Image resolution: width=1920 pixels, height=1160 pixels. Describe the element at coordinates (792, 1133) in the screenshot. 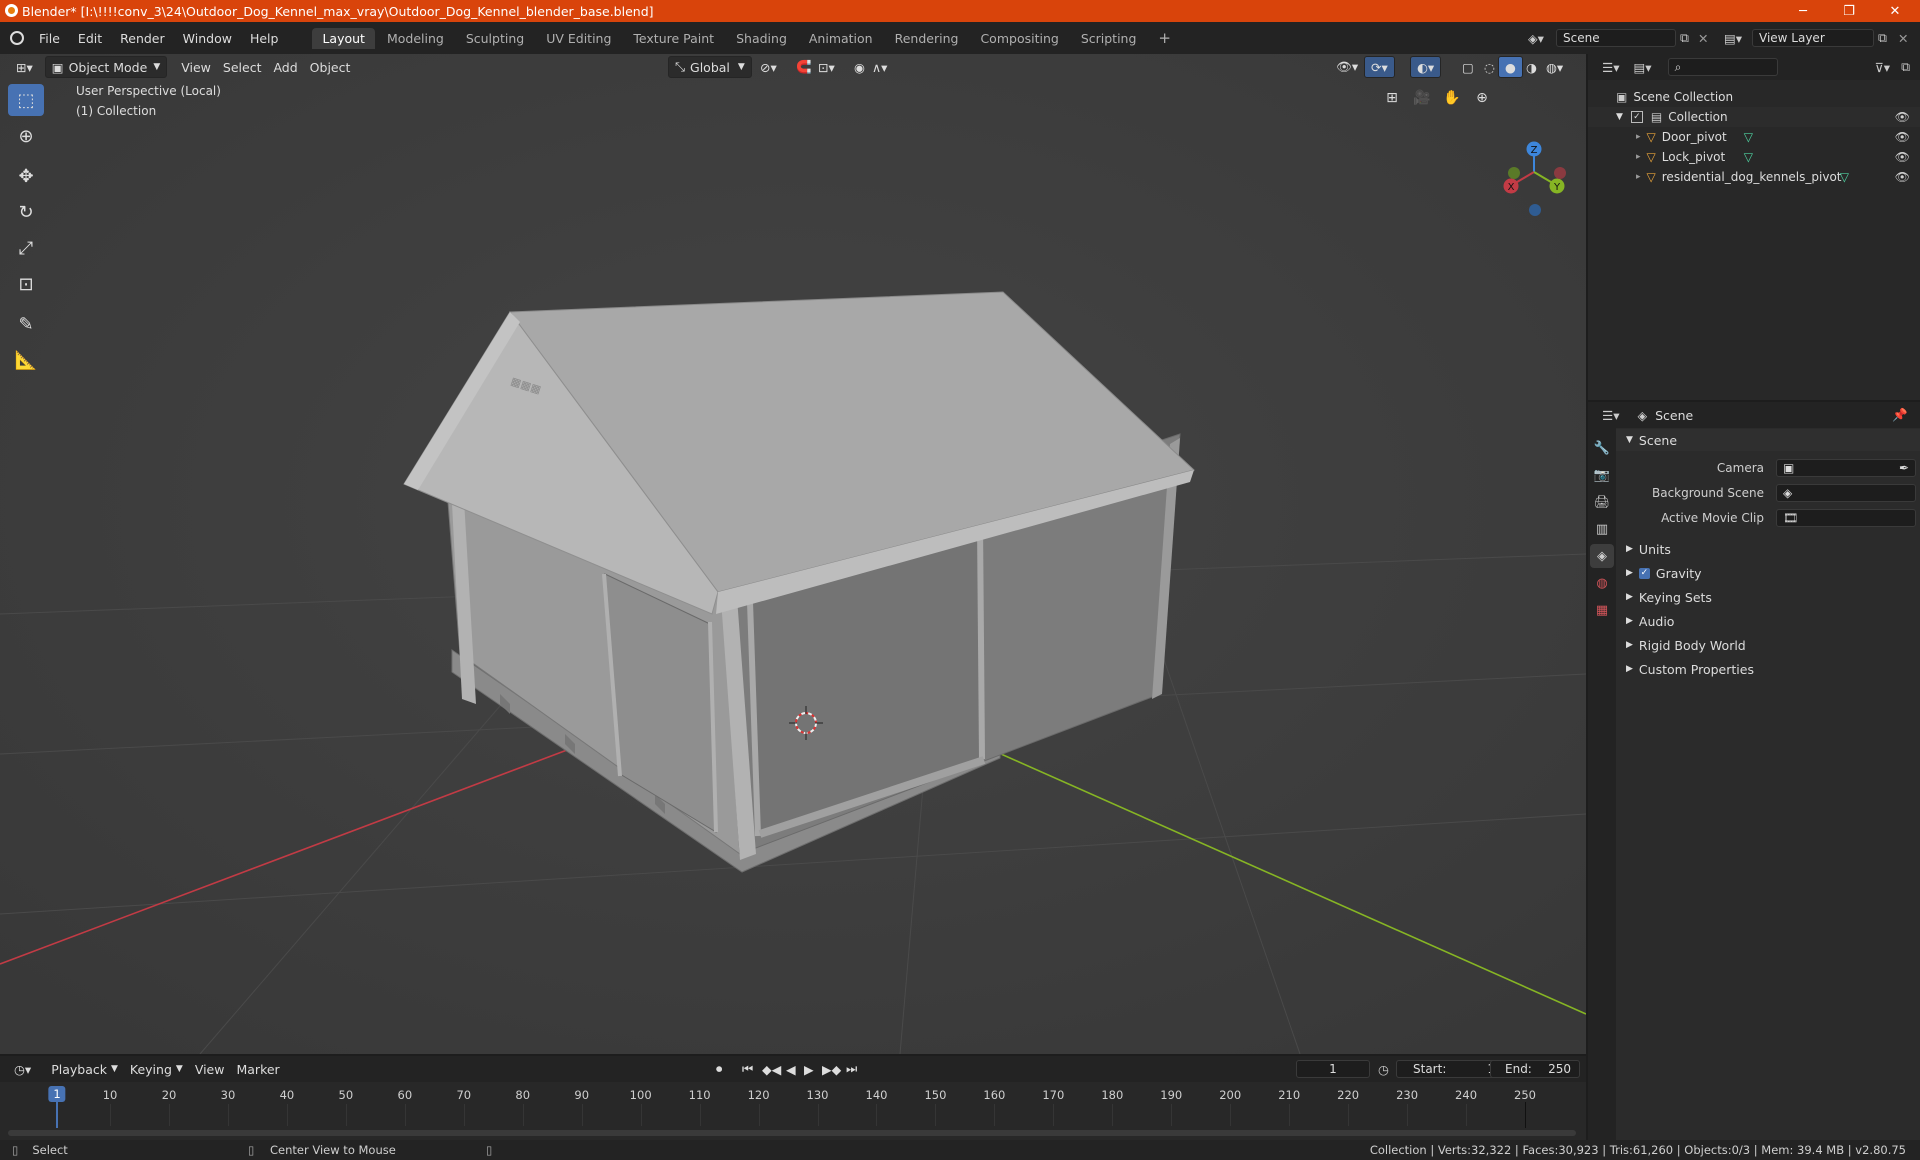

I see `timeline-scrollbar` at that location.